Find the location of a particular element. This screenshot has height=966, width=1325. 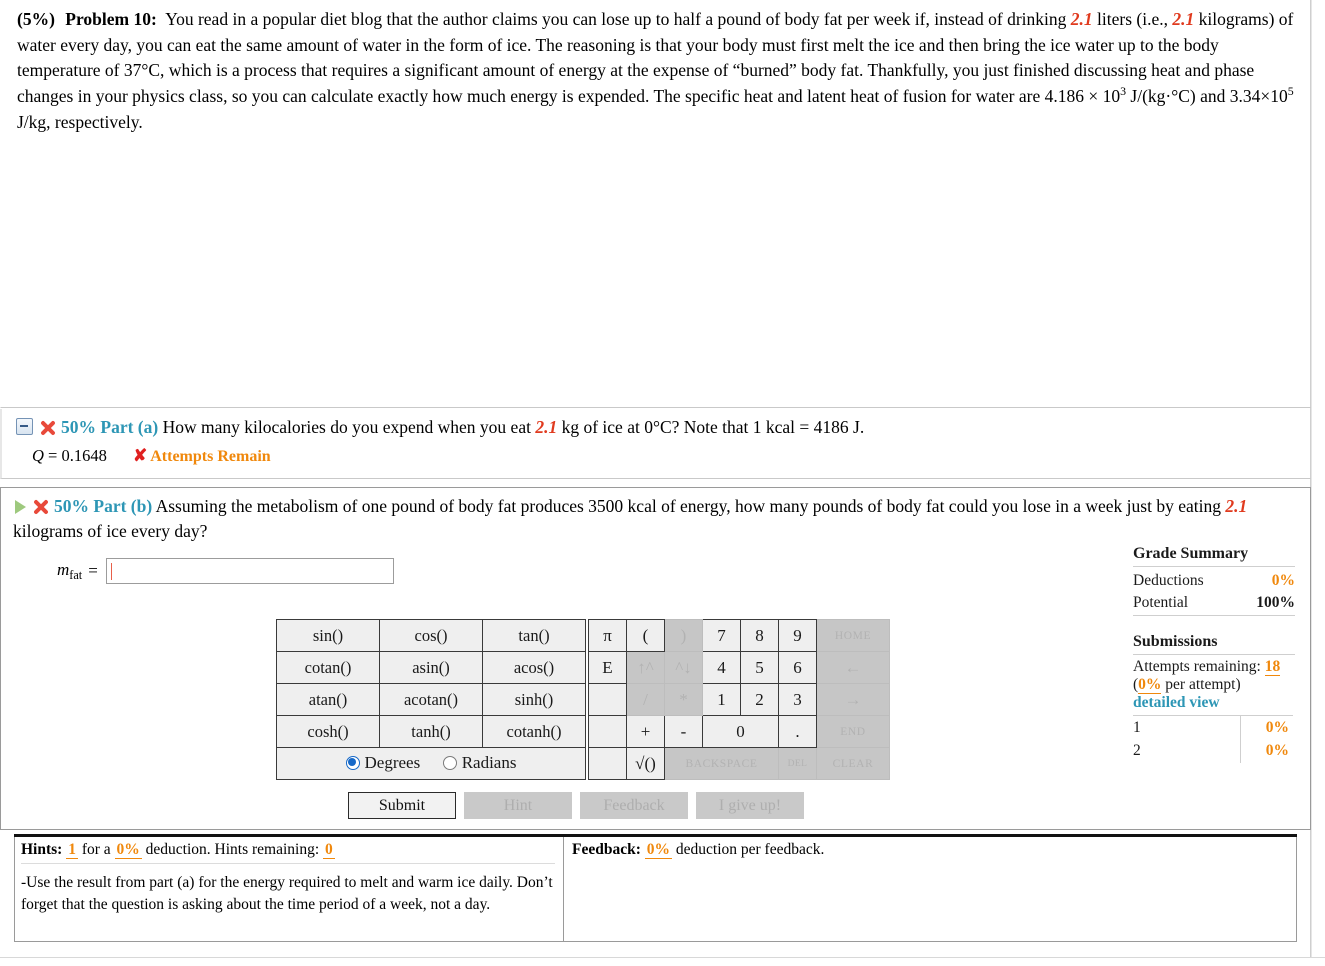

calc-key-home: HOME is located at coordinates (853, 635).